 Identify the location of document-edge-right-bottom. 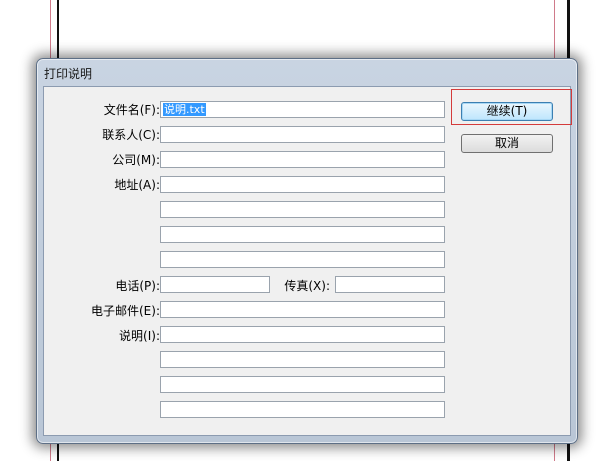
(568, 451).